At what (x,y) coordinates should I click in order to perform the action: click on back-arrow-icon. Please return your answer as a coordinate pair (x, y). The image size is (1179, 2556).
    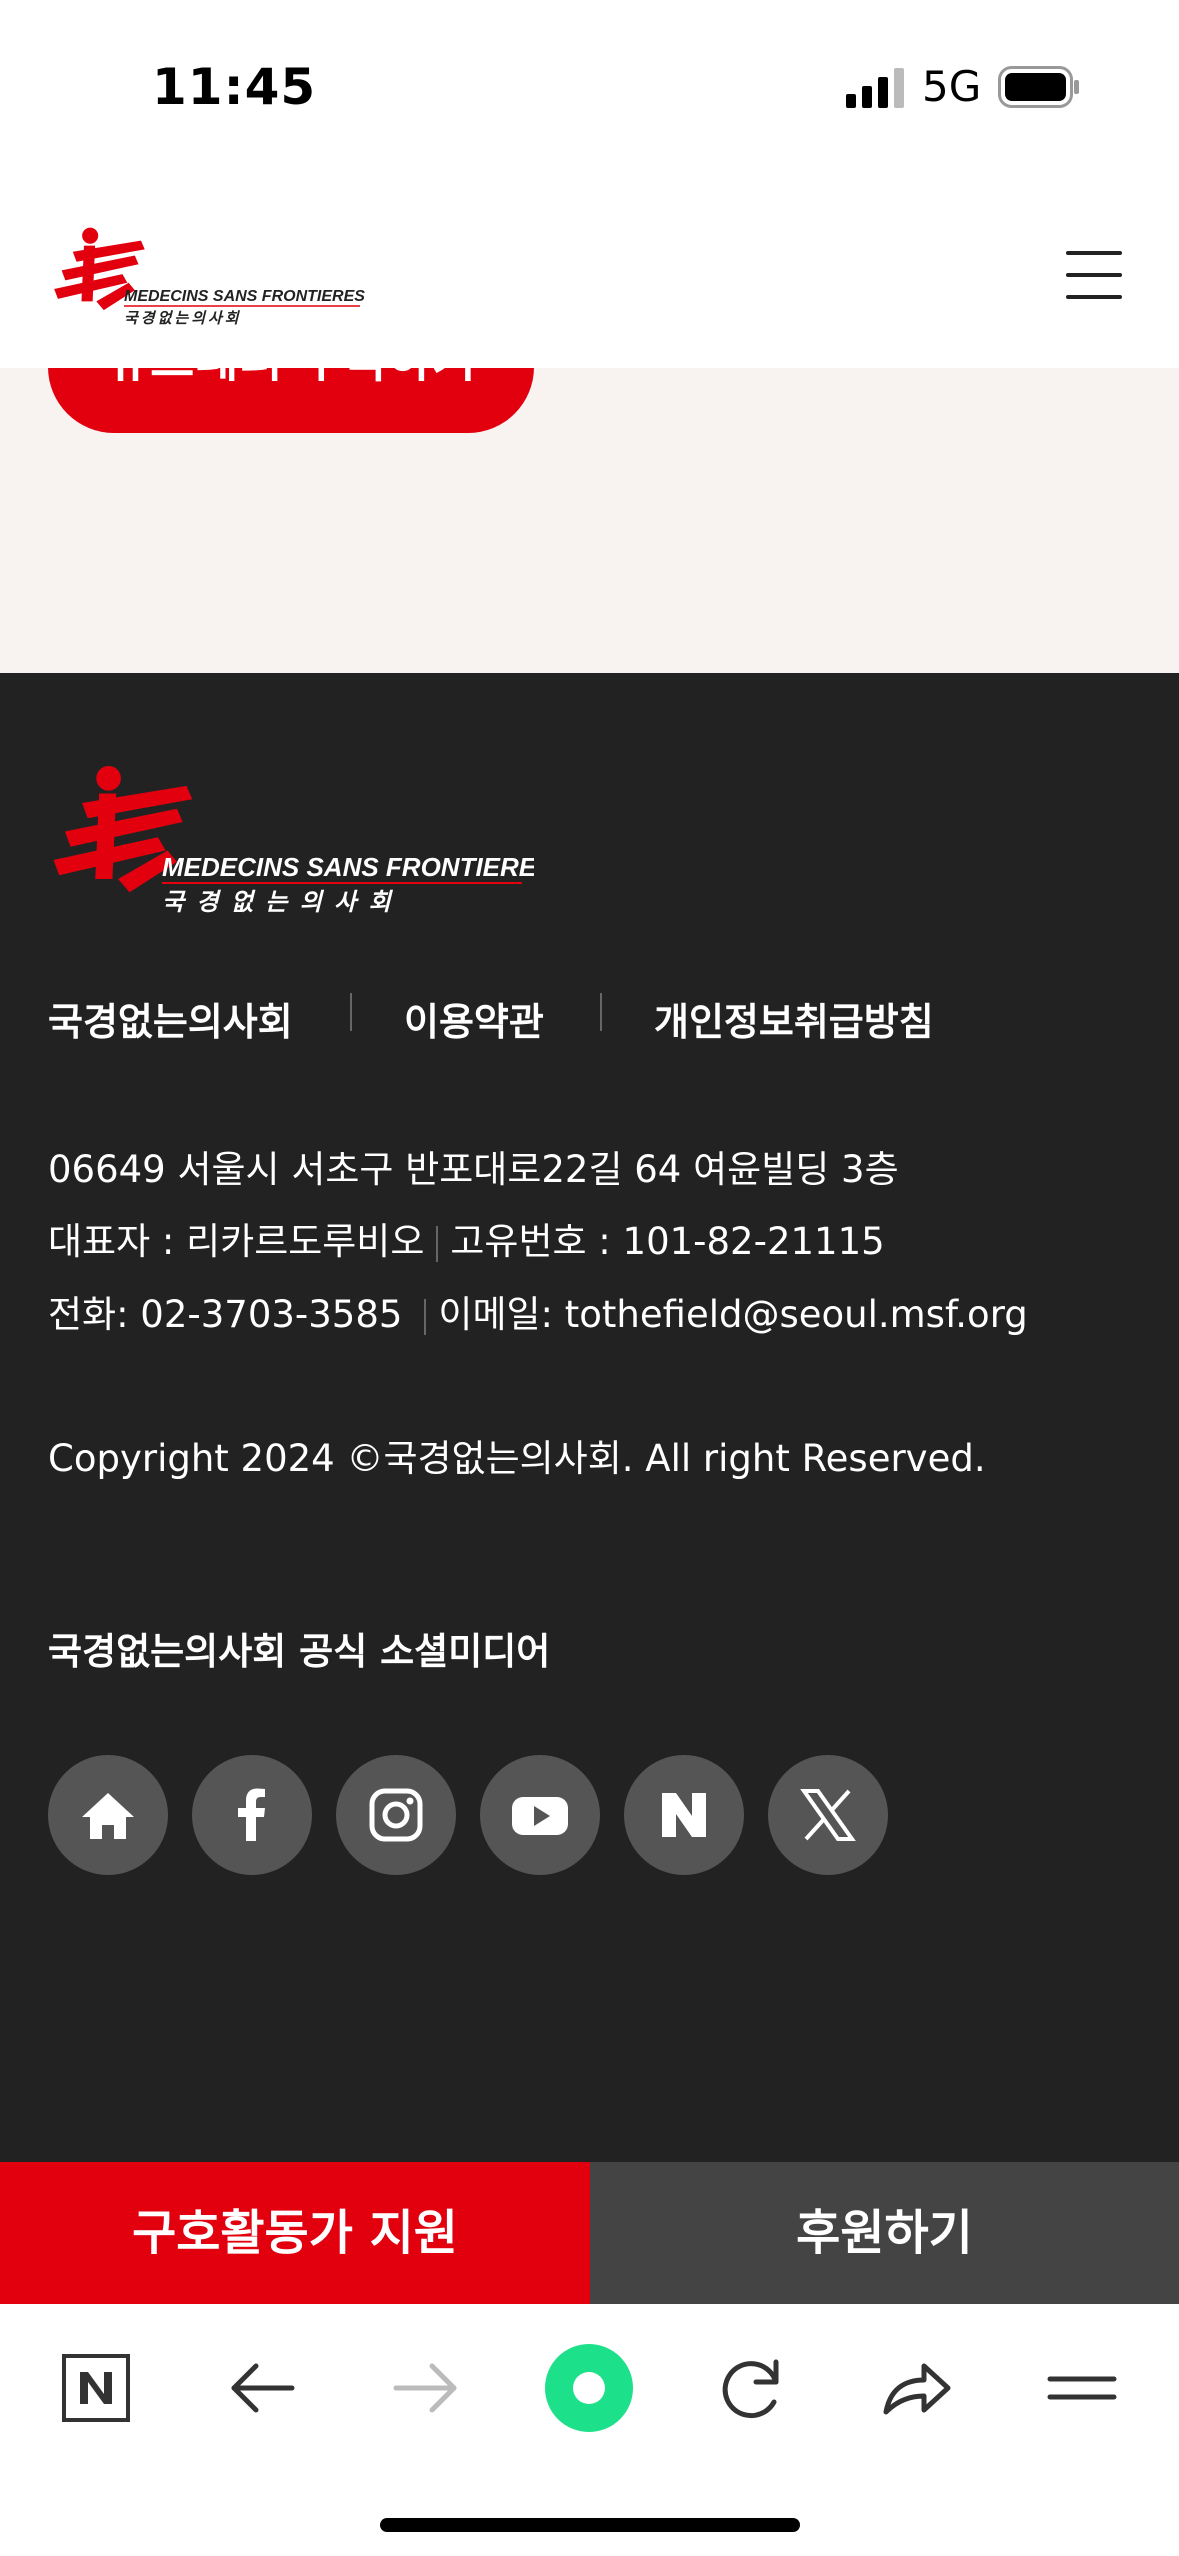
    Looking at the image, I should click on (262, 2388).